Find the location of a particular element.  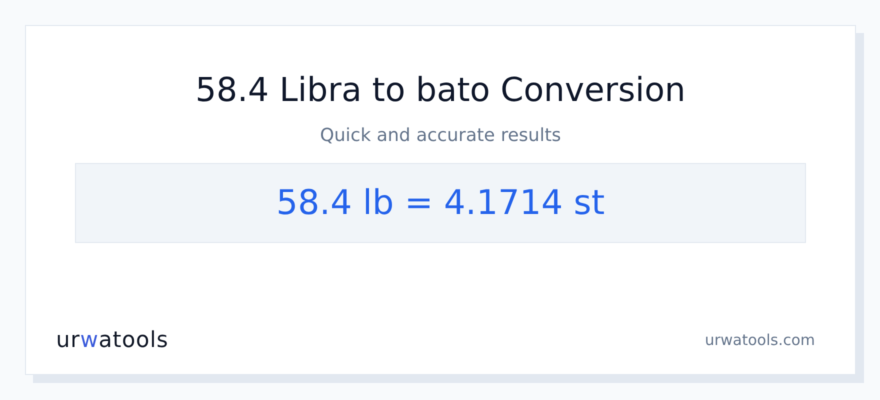

page-title: 58.4 Libra to bato Conversion is located at coordinates (440, 90).